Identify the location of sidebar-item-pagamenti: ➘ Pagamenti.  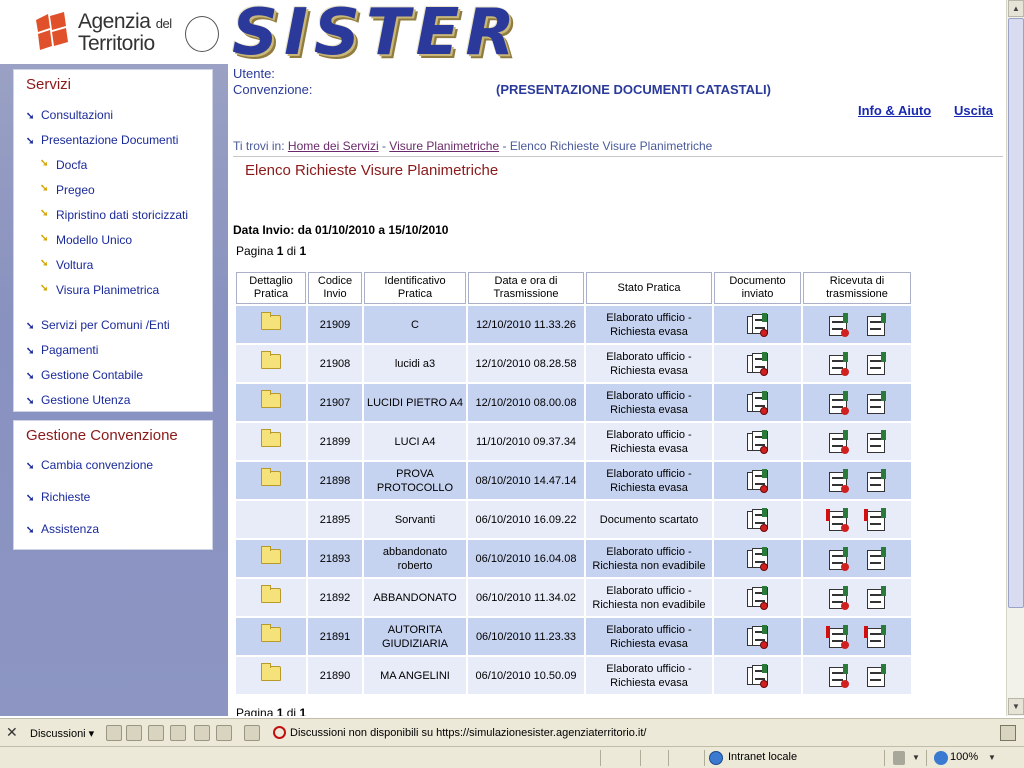
(62, 350).